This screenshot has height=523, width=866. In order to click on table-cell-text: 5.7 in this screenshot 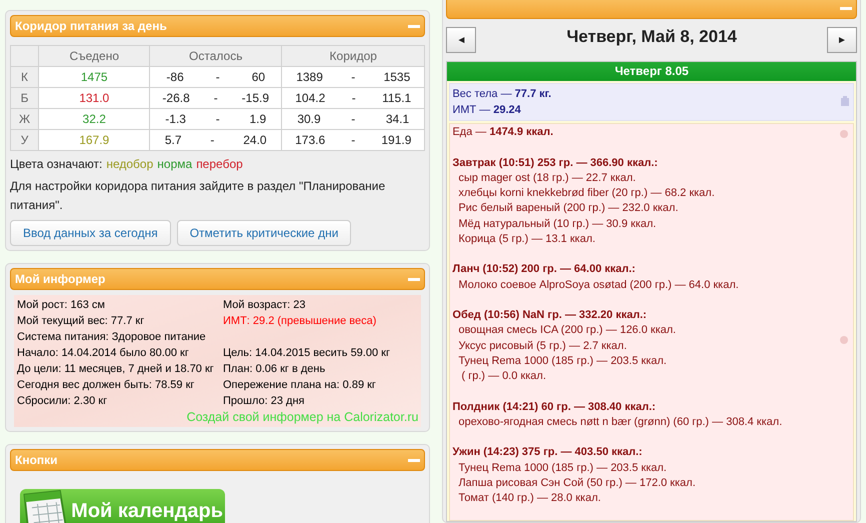, I will do `click(173, 140)`.